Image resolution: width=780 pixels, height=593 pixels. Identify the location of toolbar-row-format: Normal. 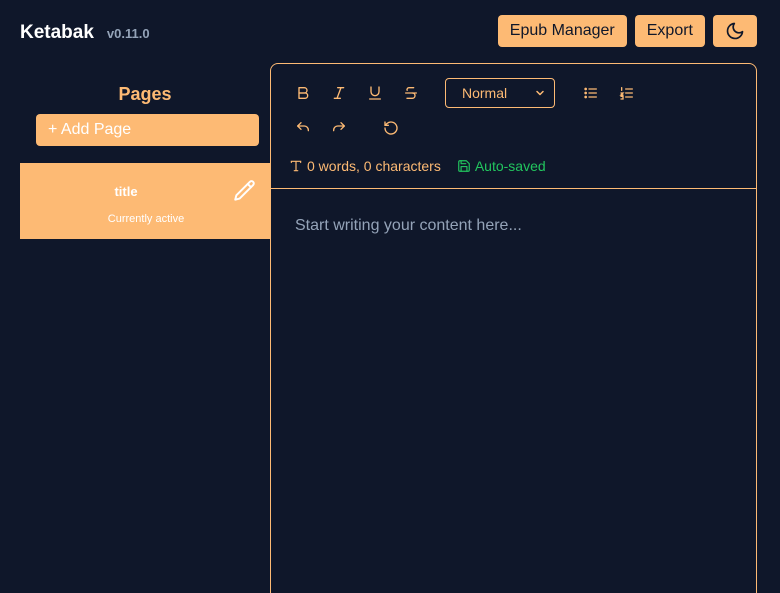
(465, 93).